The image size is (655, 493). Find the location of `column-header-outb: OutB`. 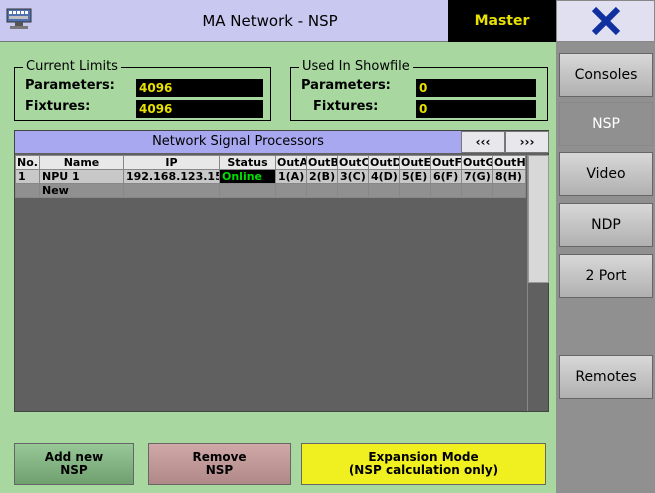

column-header-outb: OutB is located at coordinates (322, 162).